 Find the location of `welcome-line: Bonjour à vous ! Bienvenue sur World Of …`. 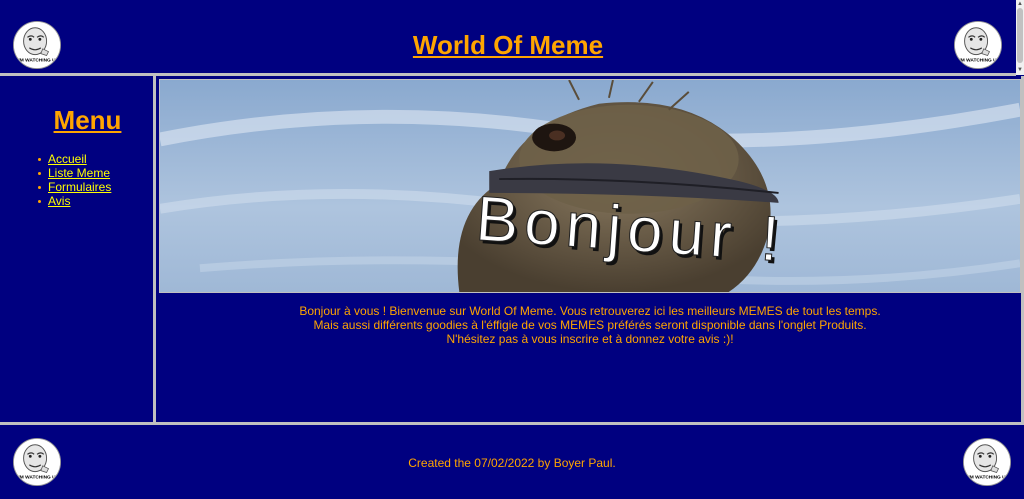

welcome-line: Bonjour à vous ! Bienvenue sur World Of … is located at coordinates (590, 311).